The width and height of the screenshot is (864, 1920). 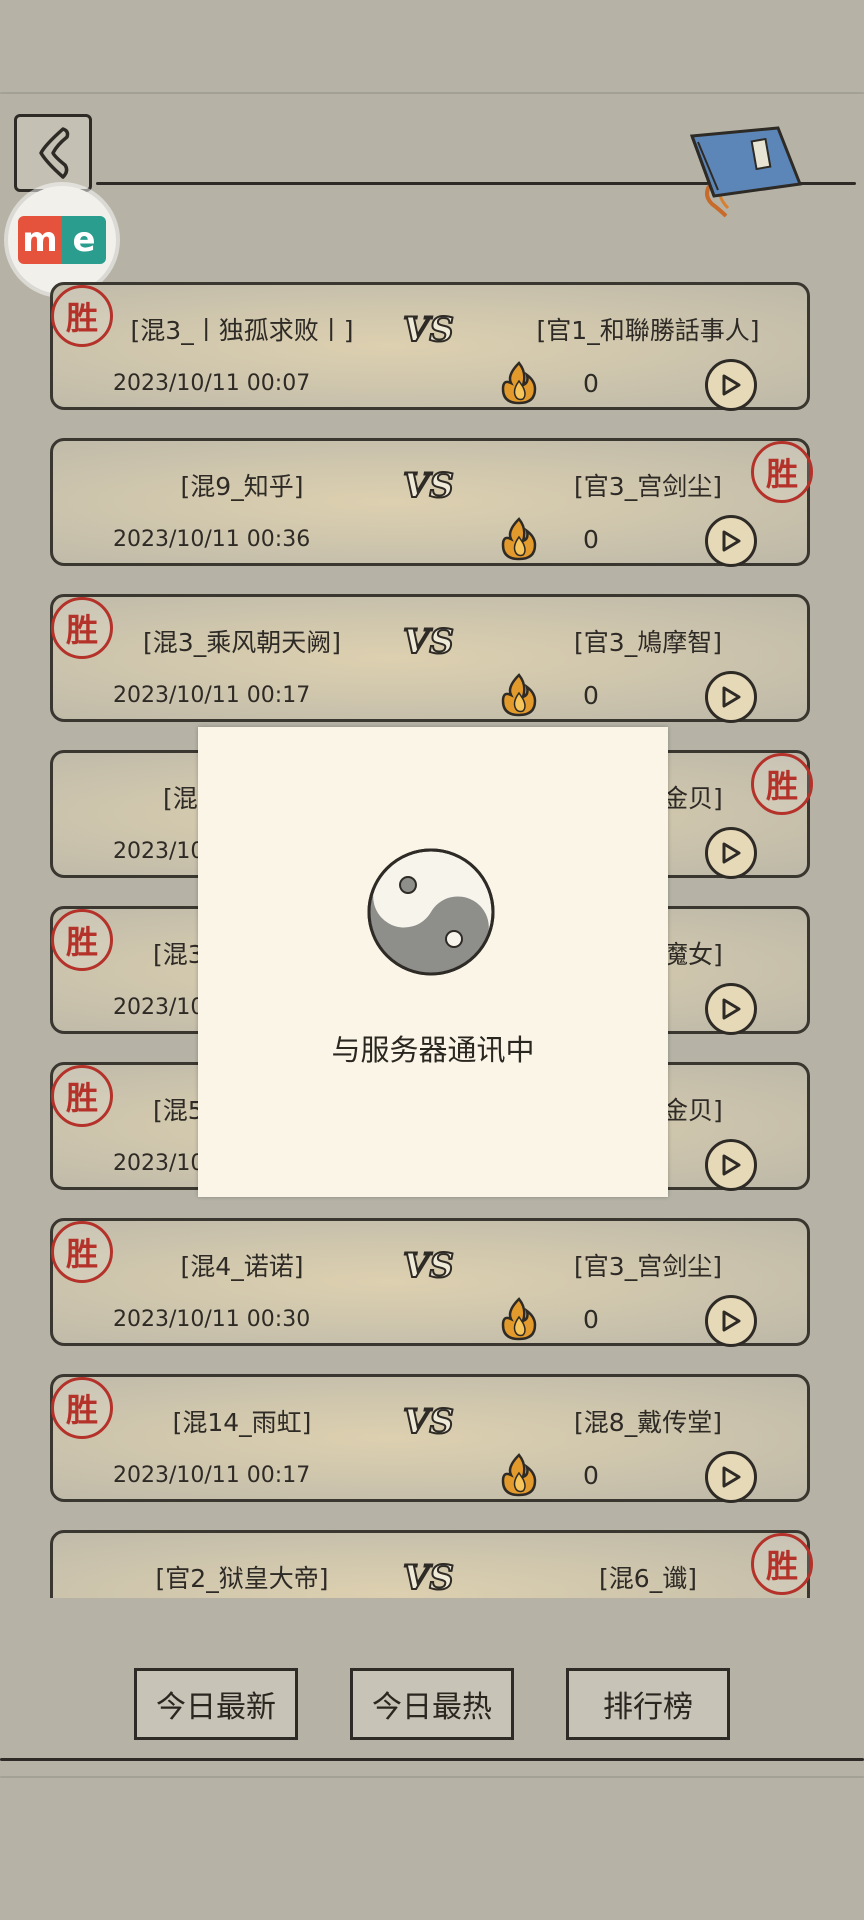 I want to click on bottom-tab-bar: 今日最新 今日最热 排行榜, so click(x=432, y=1705).